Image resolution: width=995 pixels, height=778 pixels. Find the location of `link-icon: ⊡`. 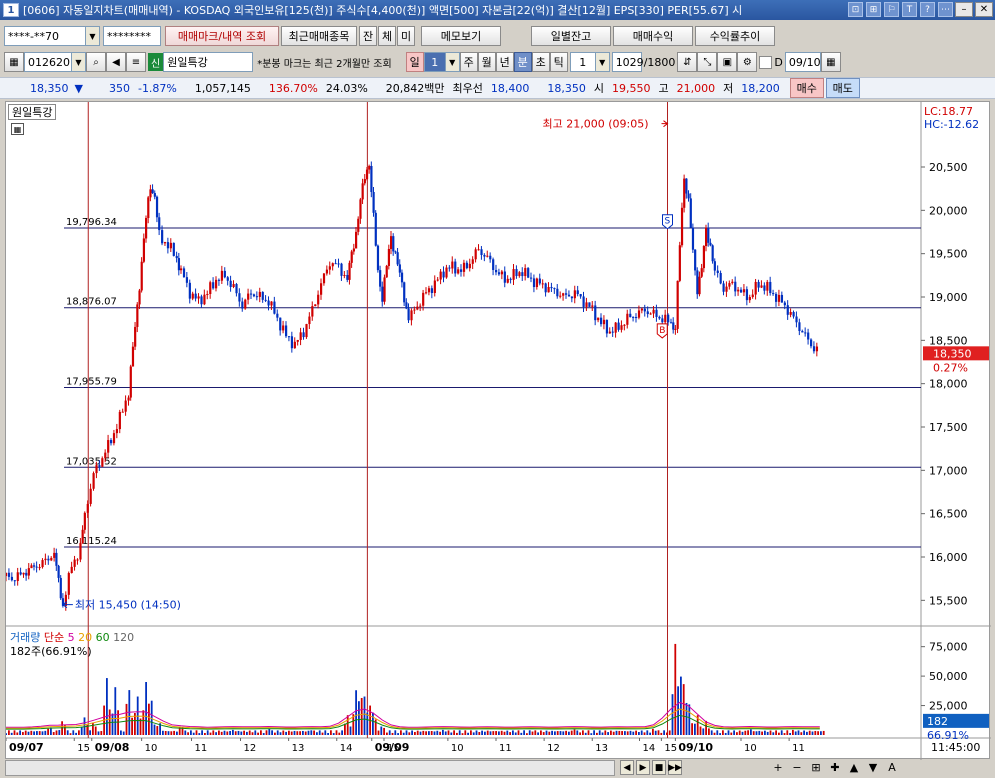

link-icon: ⊡ is located at coordinates (855, 9).